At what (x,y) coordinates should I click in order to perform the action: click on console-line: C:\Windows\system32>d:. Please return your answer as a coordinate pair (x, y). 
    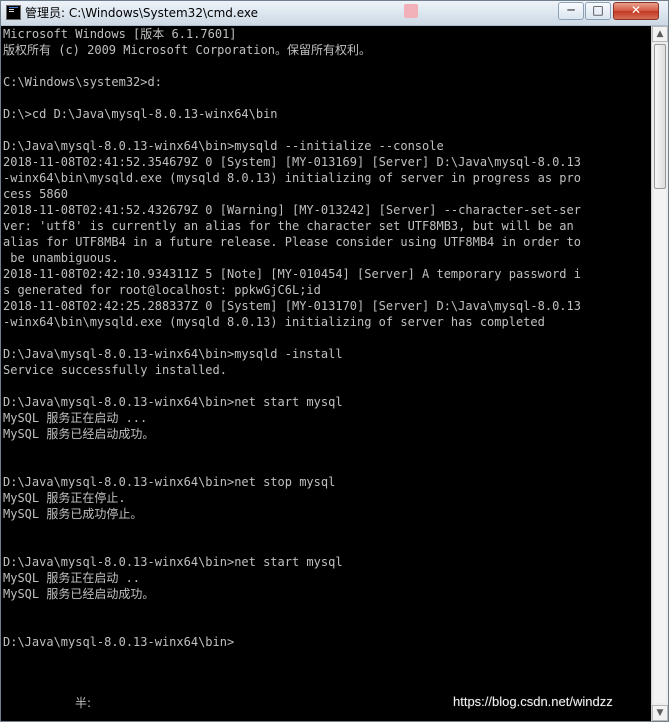
    Looking at the image, I should click on (82, 82).